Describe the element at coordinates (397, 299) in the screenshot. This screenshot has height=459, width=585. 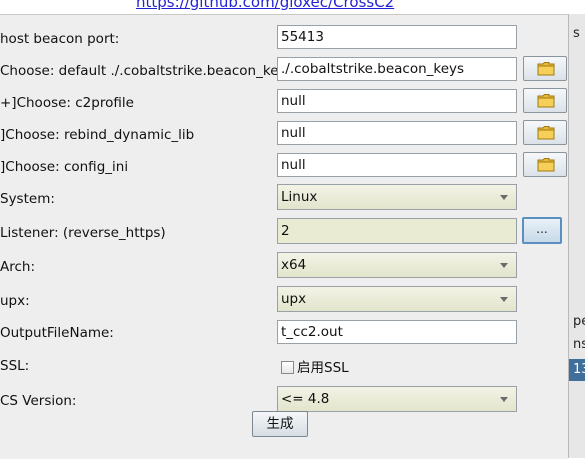
I see `upx-select: upx` at that location.